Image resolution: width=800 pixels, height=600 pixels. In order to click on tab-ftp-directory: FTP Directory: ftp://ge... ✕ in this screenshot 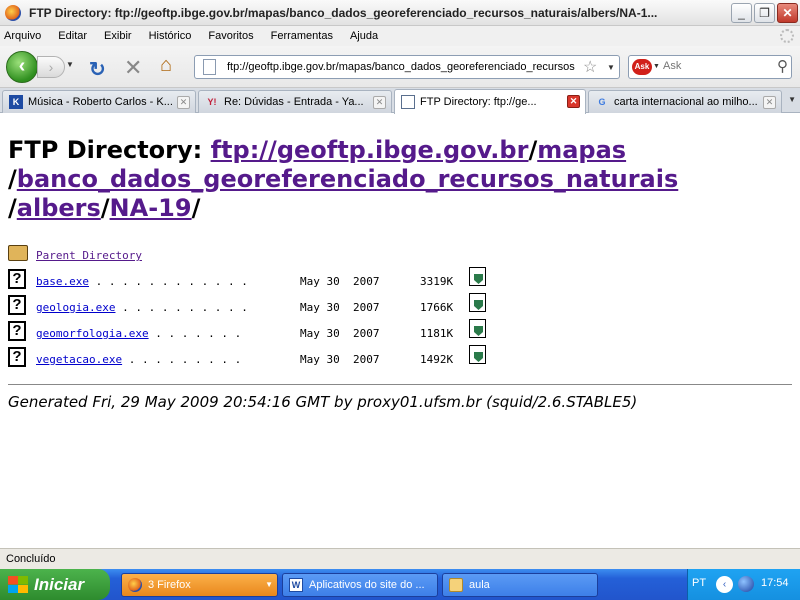, I will do `click(490, 101)`.